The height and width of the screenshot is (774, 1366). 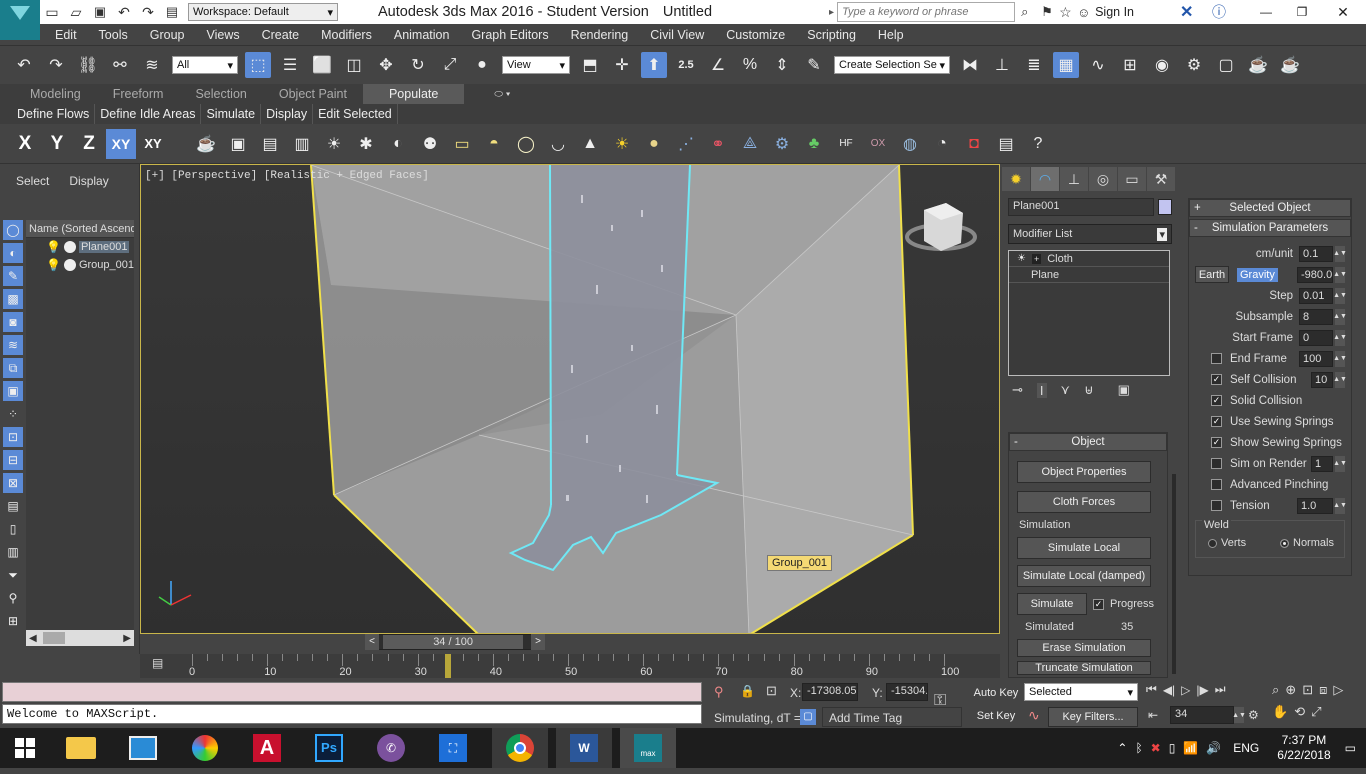 I want to click on selection-lock-icon: 🔒, so click(x=747, y=691).